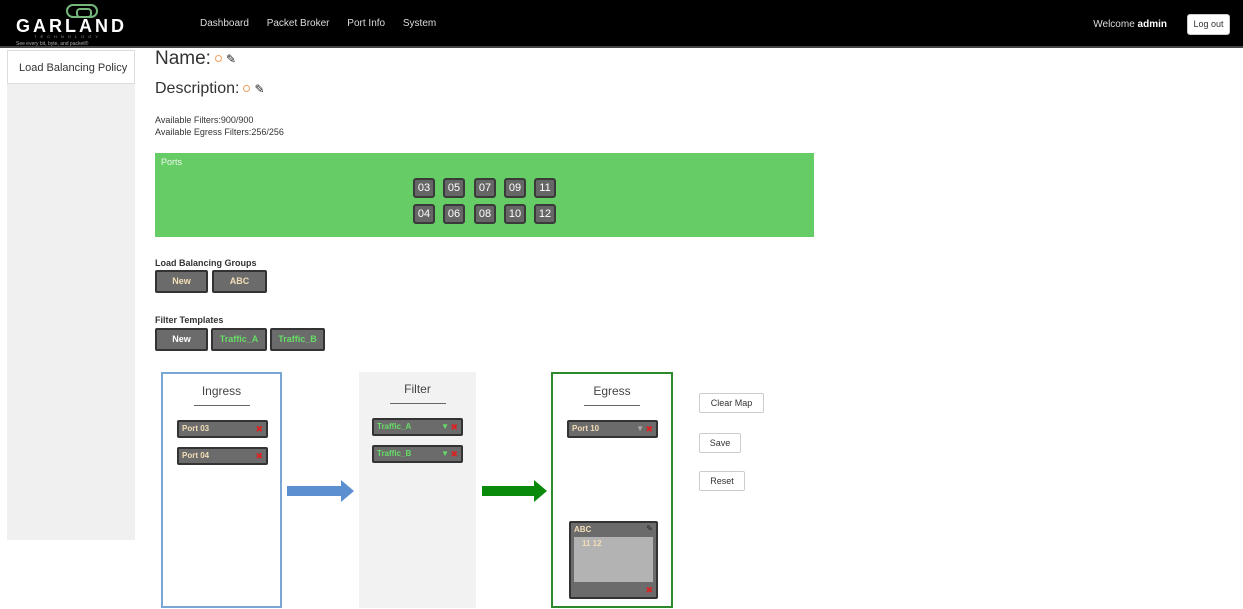 This screenshot has height=609, width=1243. What do you see at coordinates (222, 456) in the screenshot?
I see `ingress-item: Port 04 ✖` at bounding box center [222, 456].